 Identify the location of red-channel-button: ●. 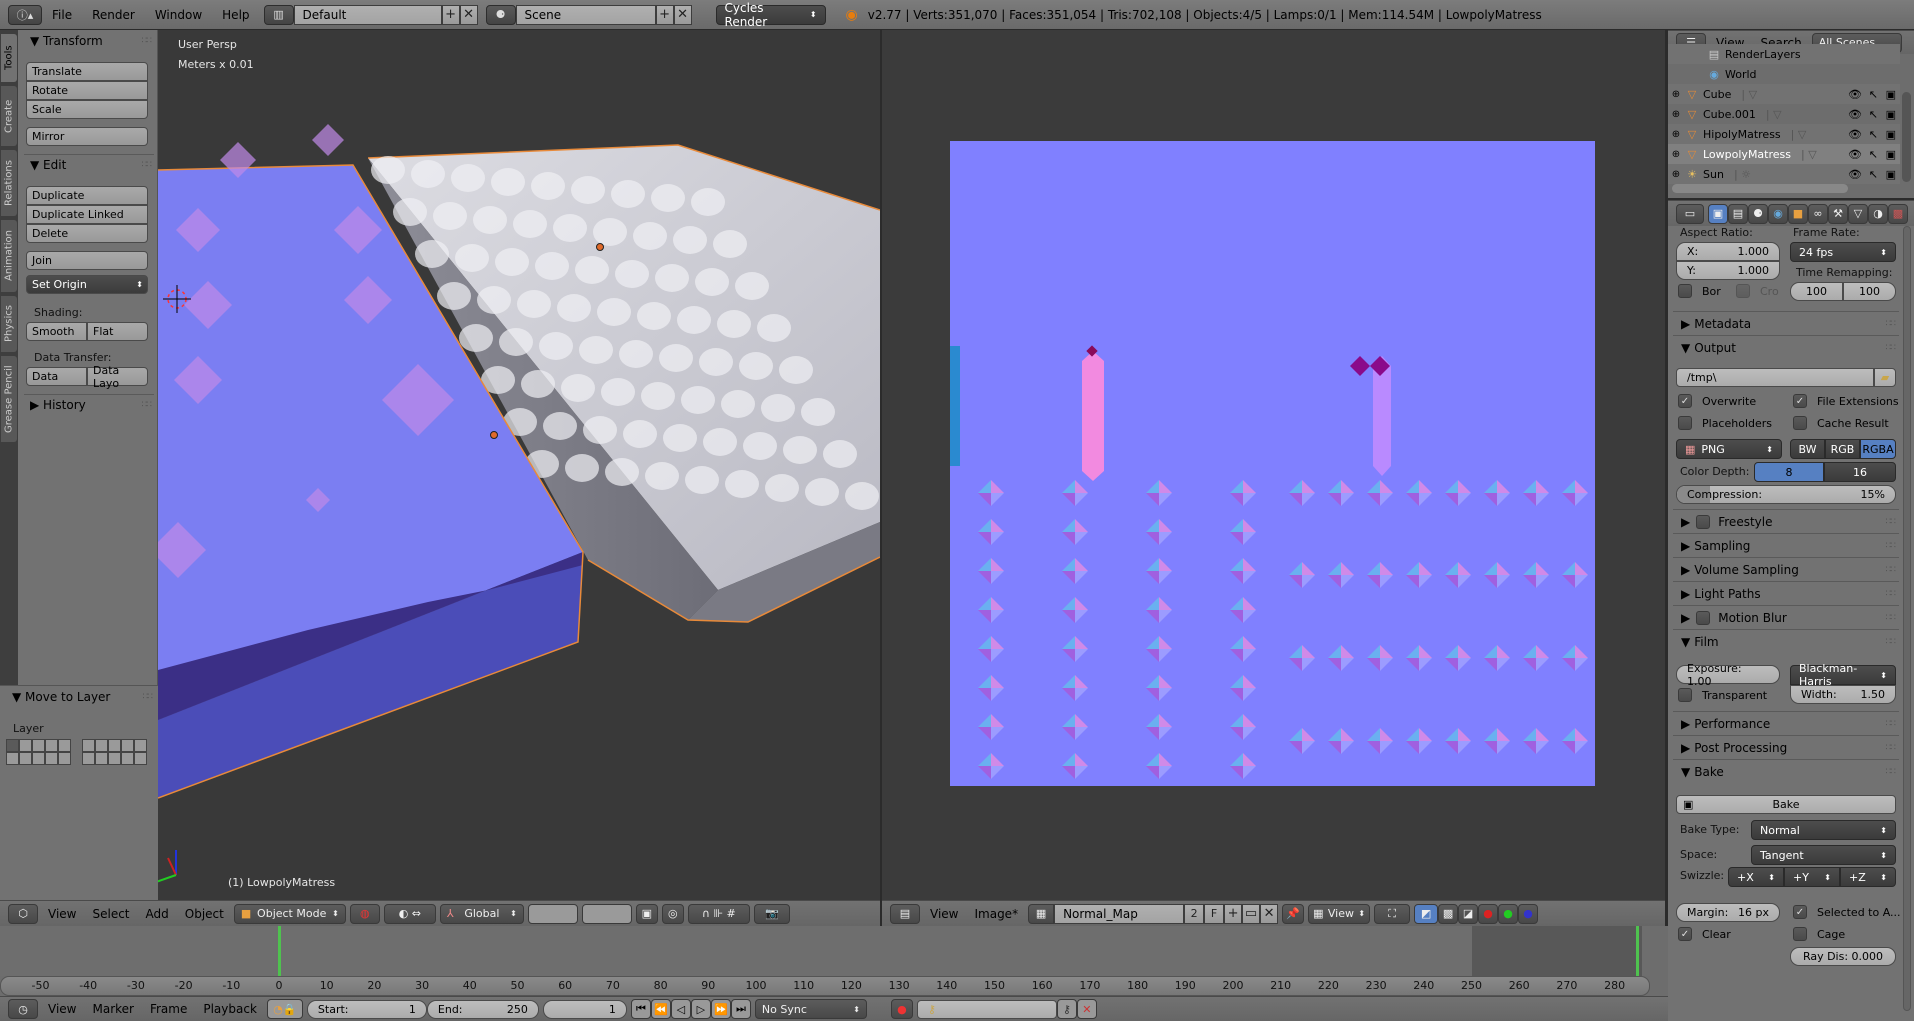
(1488, 913).